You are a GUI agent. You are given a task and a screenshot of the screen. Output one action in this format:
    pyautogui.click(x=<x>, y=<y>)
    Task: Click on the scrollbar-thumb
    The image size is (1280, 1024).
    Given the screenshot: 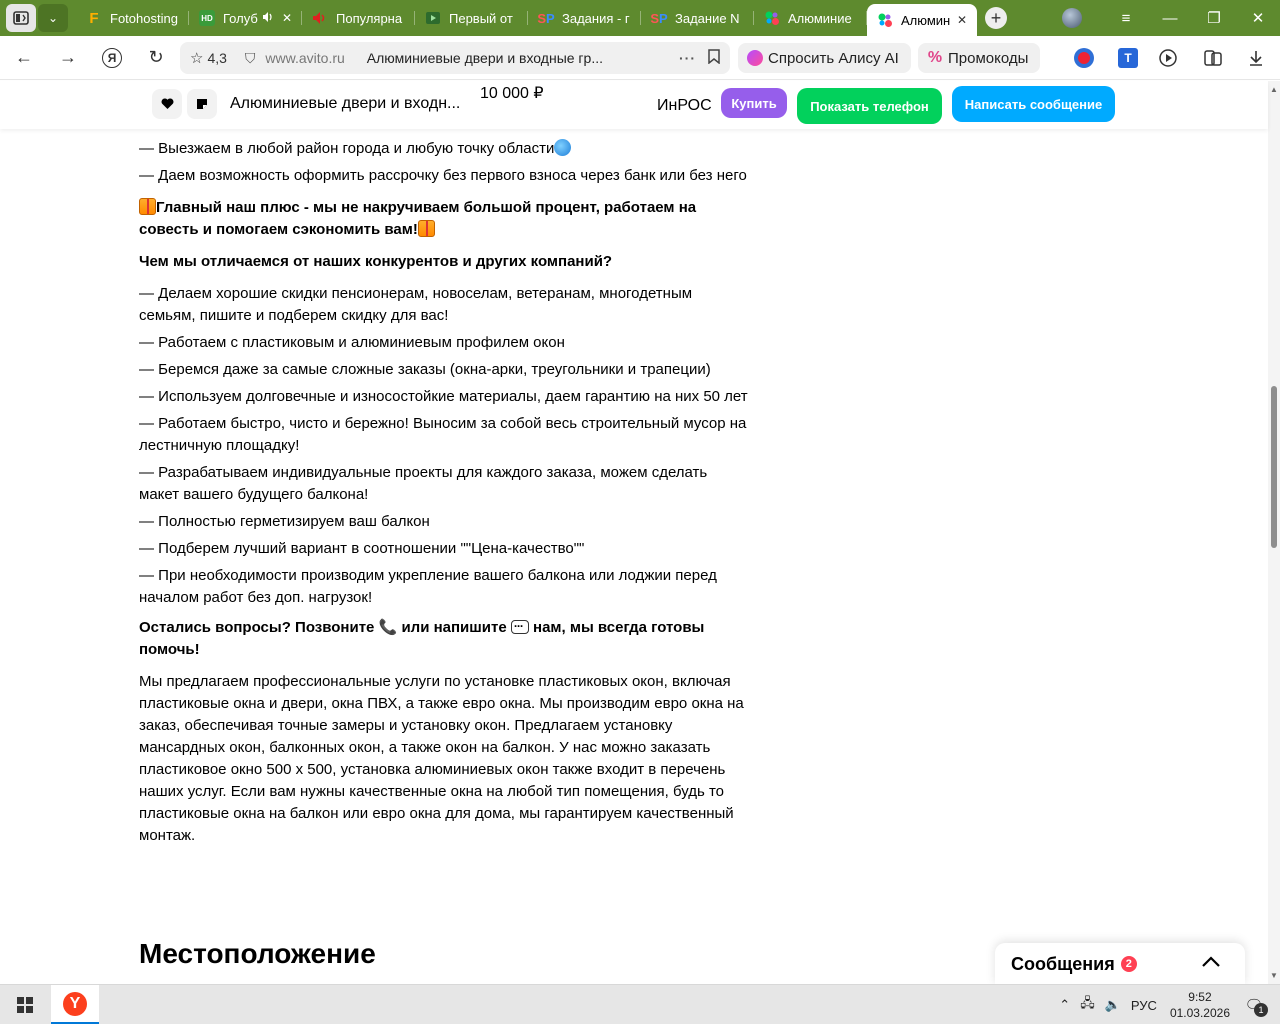 What is the action you would take?
    pyautogui.click(x=1274, y=467)
    